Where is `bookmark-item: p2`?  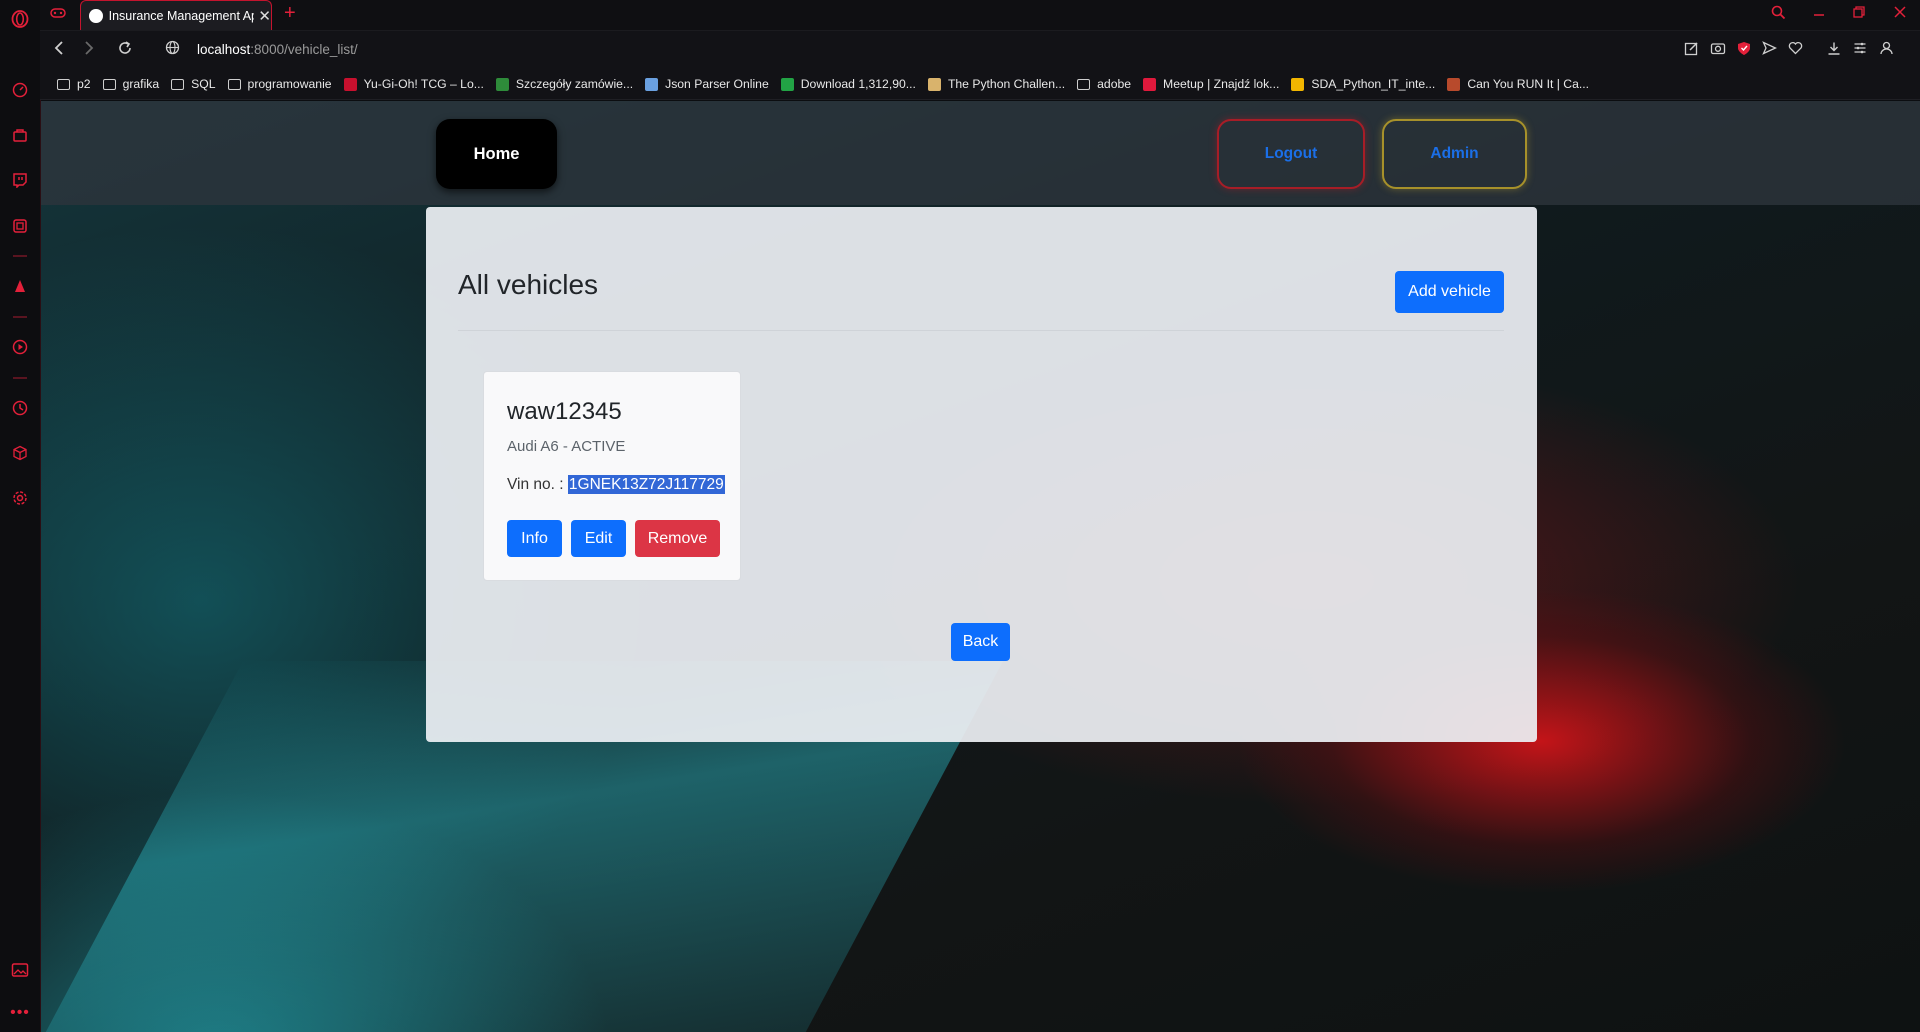 bookmark-item: p2 is located at coordinates (74, 84).